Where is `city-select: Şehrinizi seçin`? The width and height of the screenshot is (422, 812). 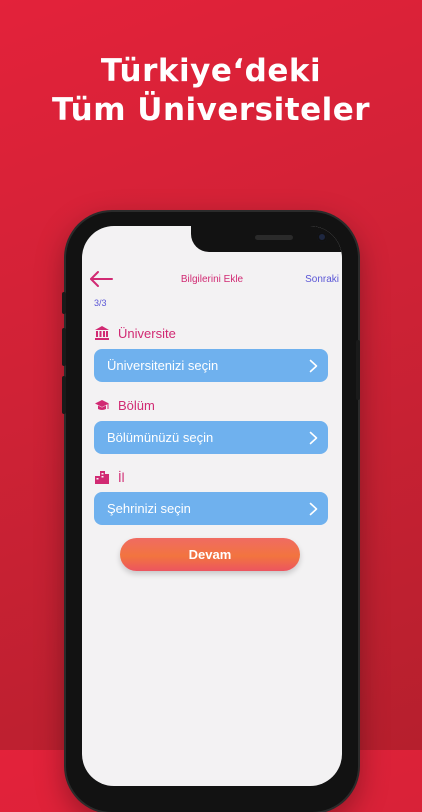 city-select: Şehrinizi seçin is located at coordinates (211, 508).